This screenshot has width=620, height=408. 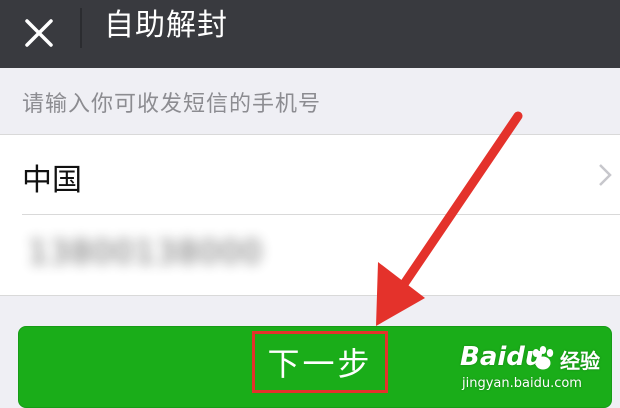 What do you see at coordinates (605, 175) in the screenshot?
I see `chevron-right-icon` at bounding box center [605, 175].